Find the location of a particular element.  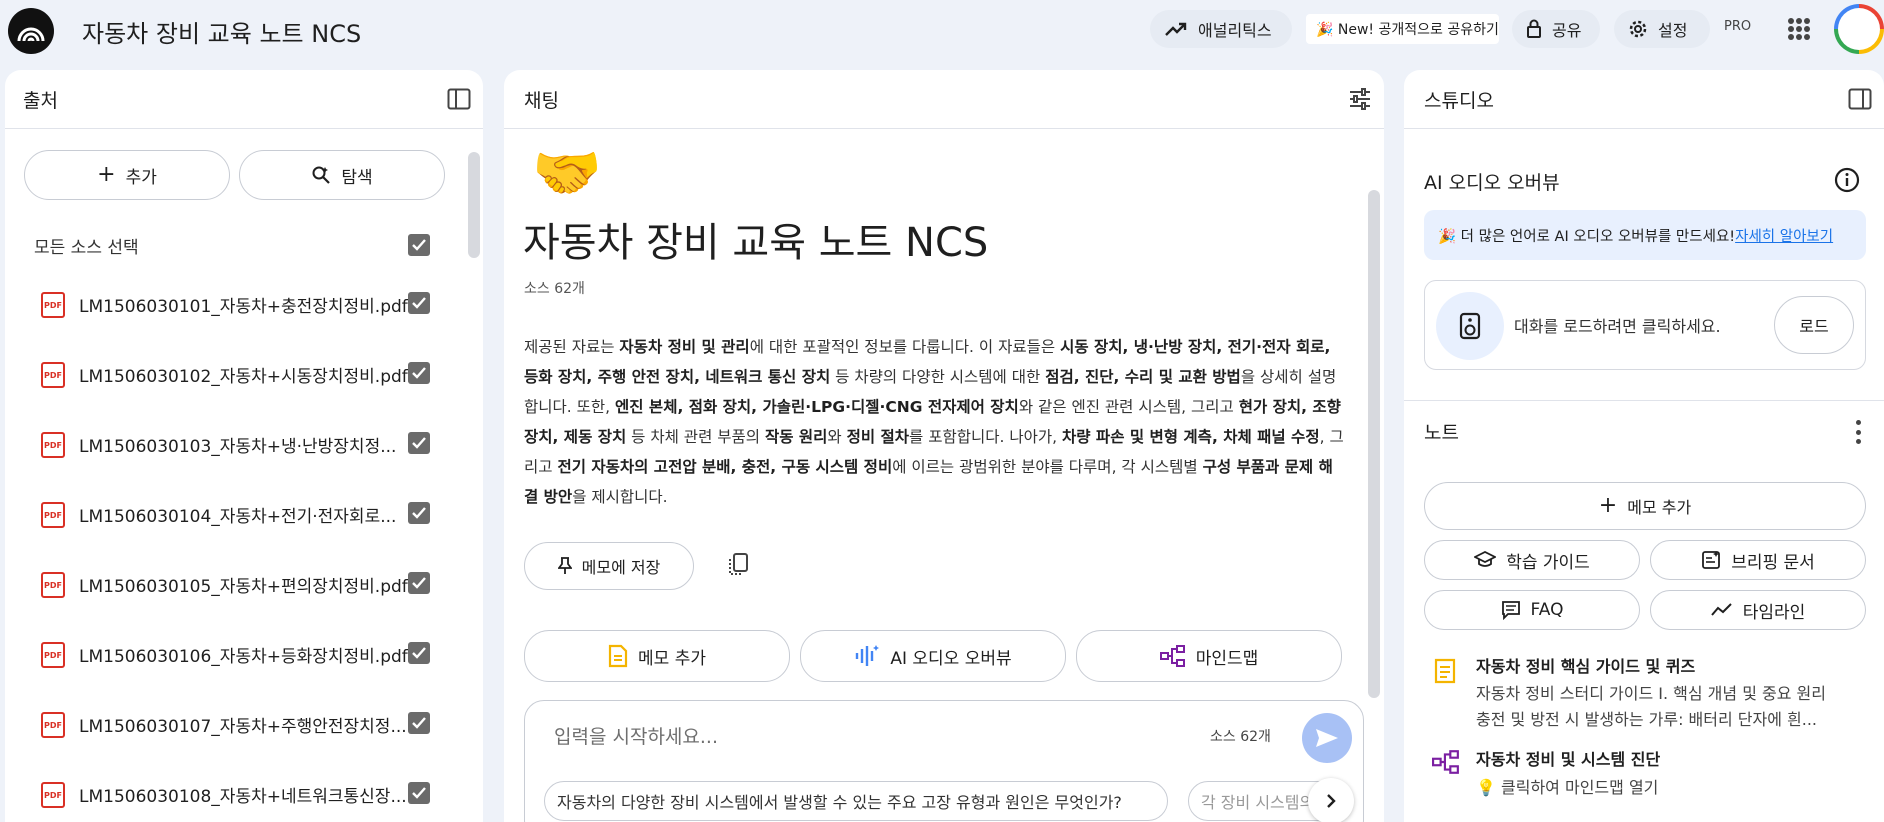

audio-overview-action-button: AI 오디오 오버뷰 is located at coordinates (933, 656).